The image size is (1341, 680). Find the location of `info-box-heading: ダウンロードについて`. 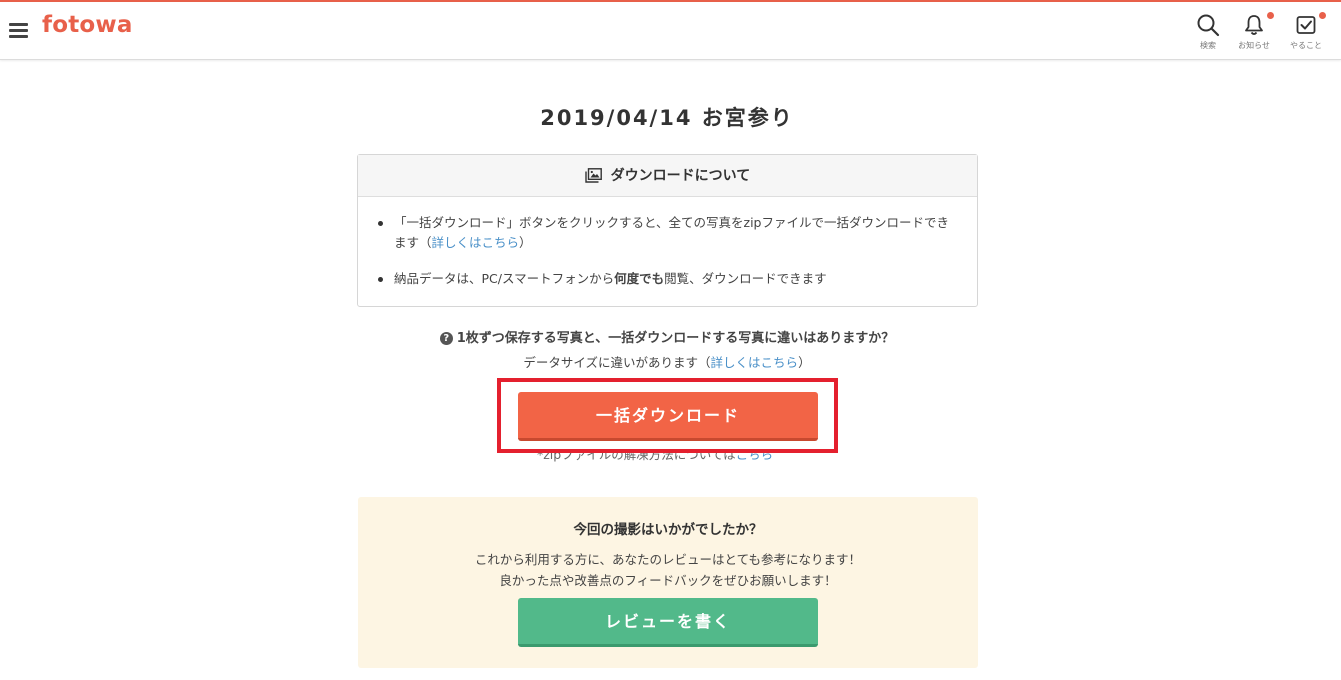

info-box-heading: ダウンロードについて is located at coordinates (680, 176).